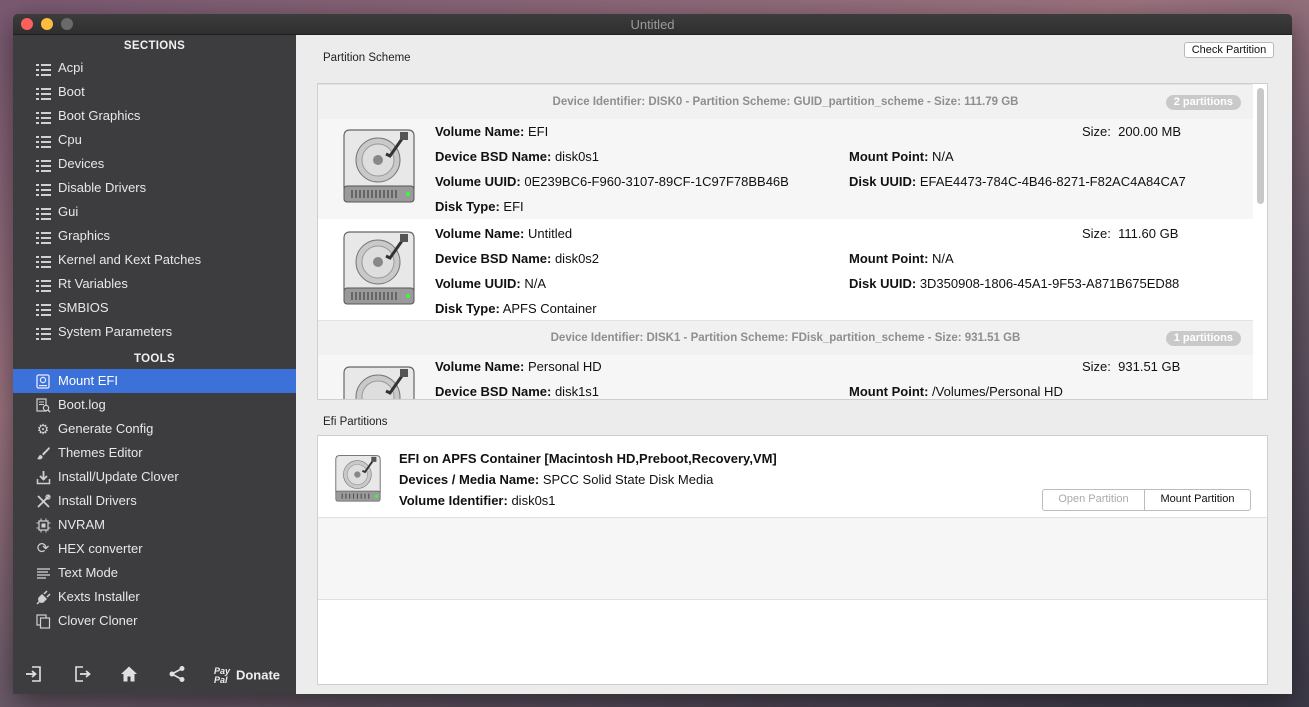  Describe the element at coordinates (43, 597) in the screenshot. I see `plug-icon` at that location.